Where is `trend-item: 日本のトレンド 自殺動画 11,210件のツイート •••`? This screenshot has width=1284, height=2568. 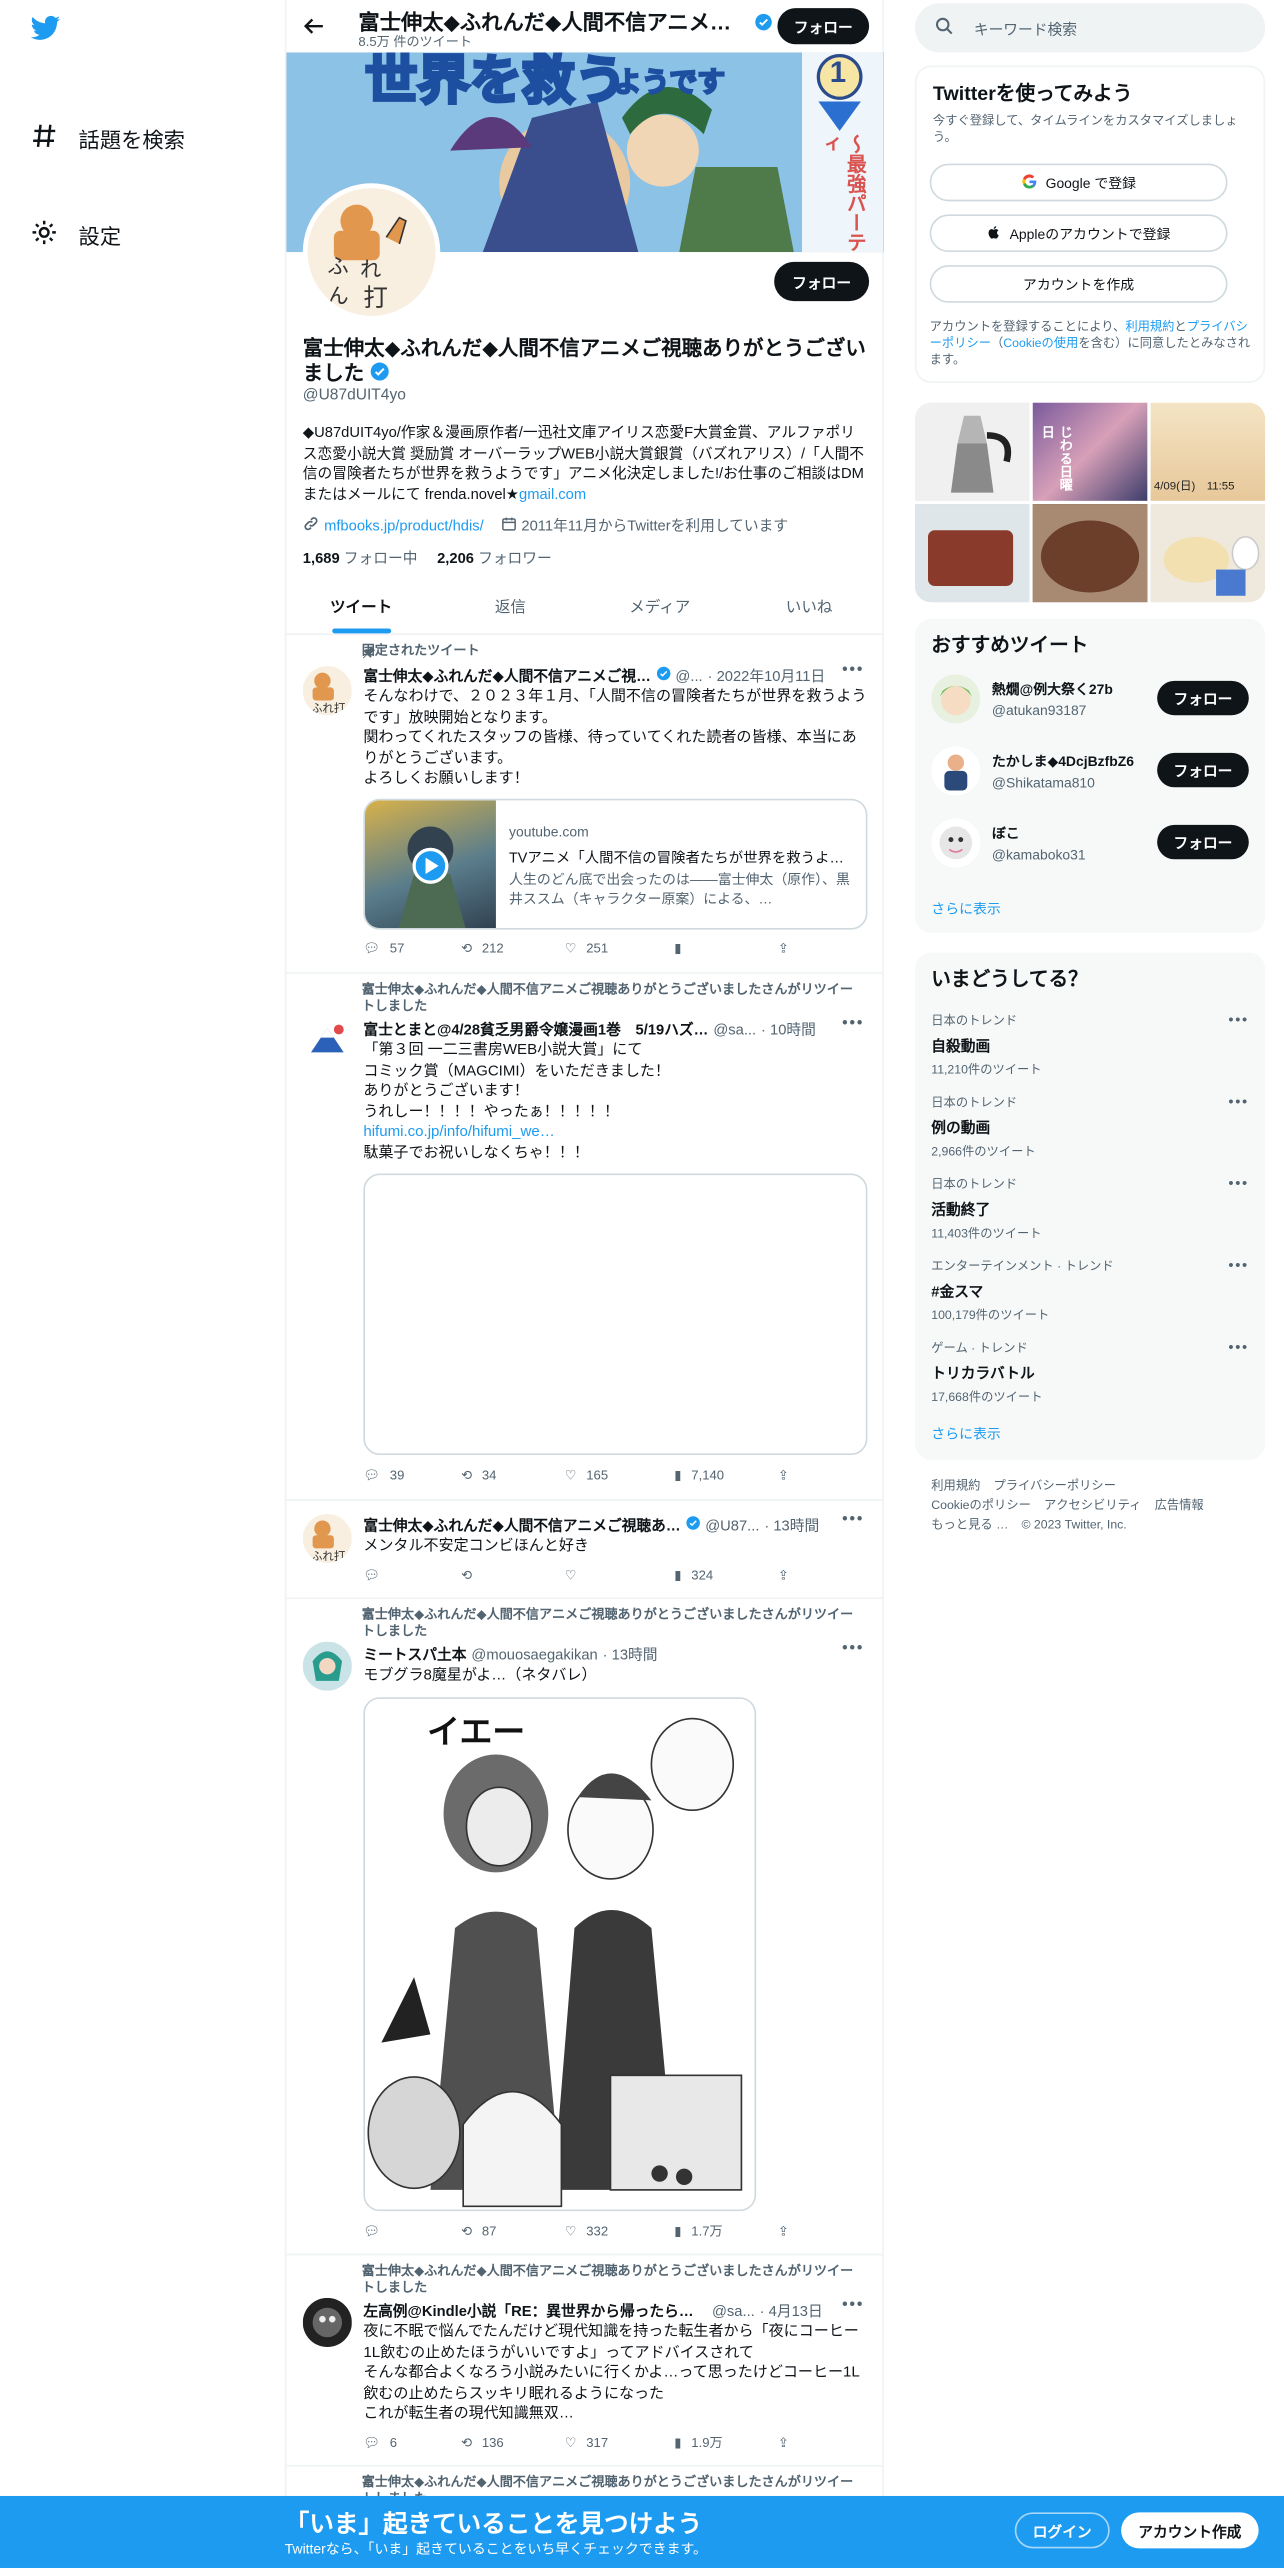
trend-item: 日本のトレンド 自殺動画 11,210件のツイート ••• is located at coordinates (1091, 1047).